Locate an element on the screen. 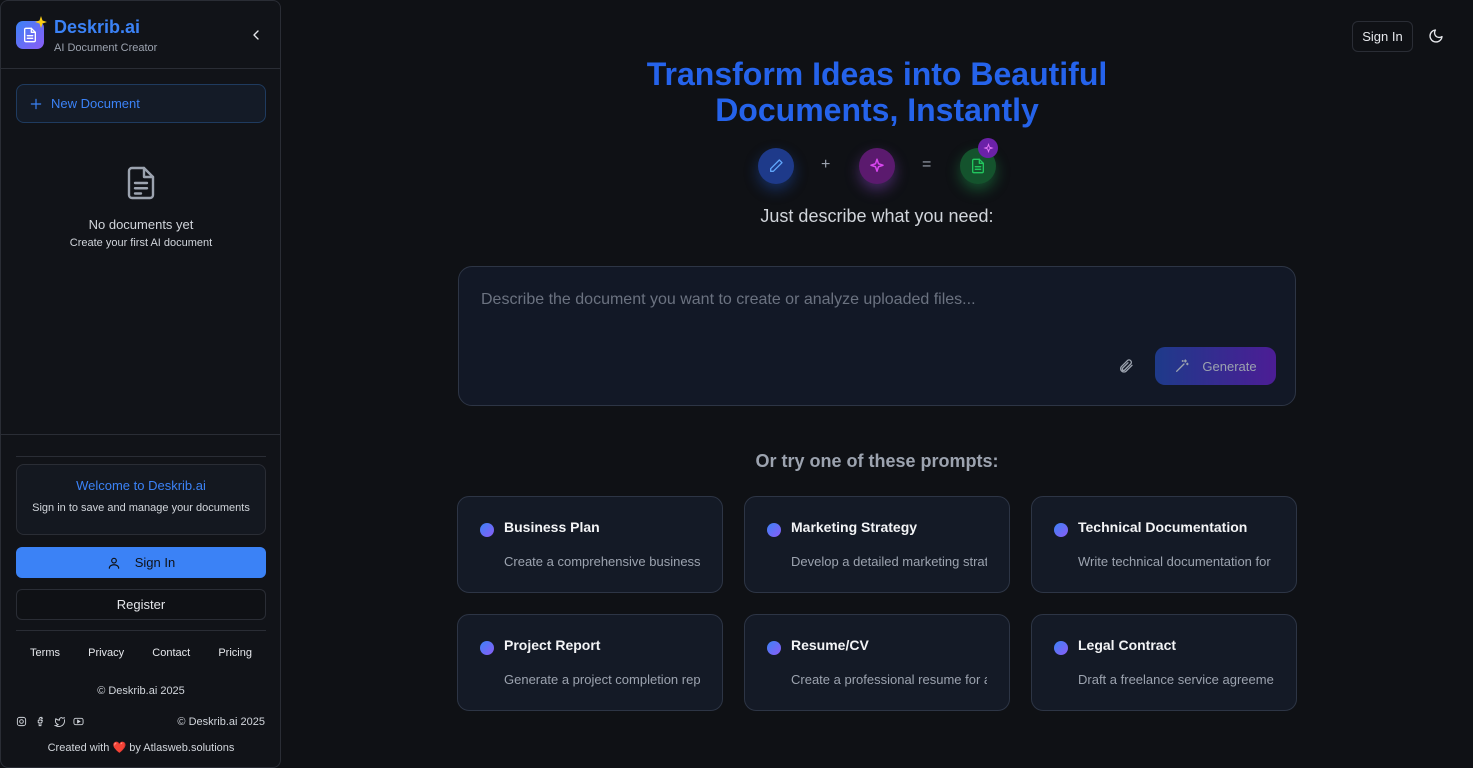 The height and width of the screenshot is (768, 1473). generate-button: Generate is located at coordinates (1215, 366).